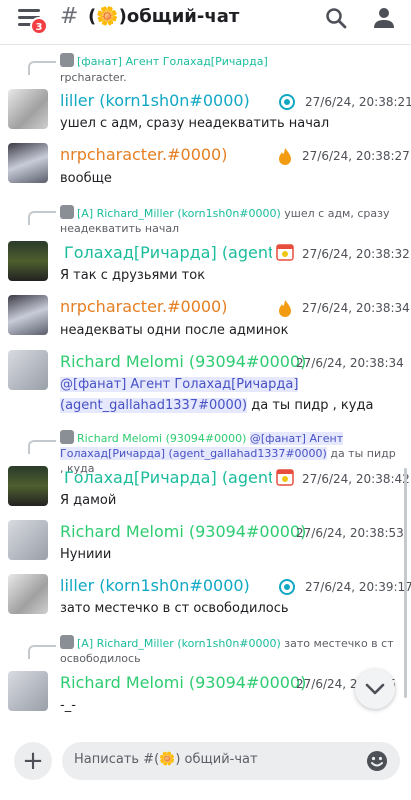  I want to click on timestamp: 27/6/24, 20:38:21, so click(358, 102).